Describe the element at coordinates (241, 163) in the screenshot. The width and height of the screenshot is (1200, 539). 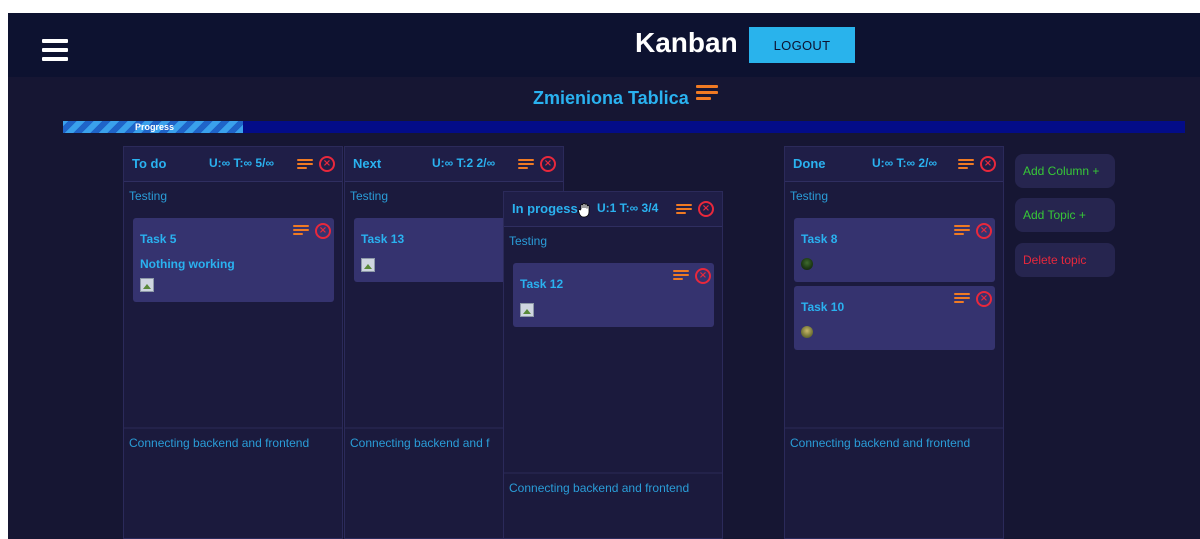
I see `column-limits: U:∞ T:∞ 5/∞` at that location.